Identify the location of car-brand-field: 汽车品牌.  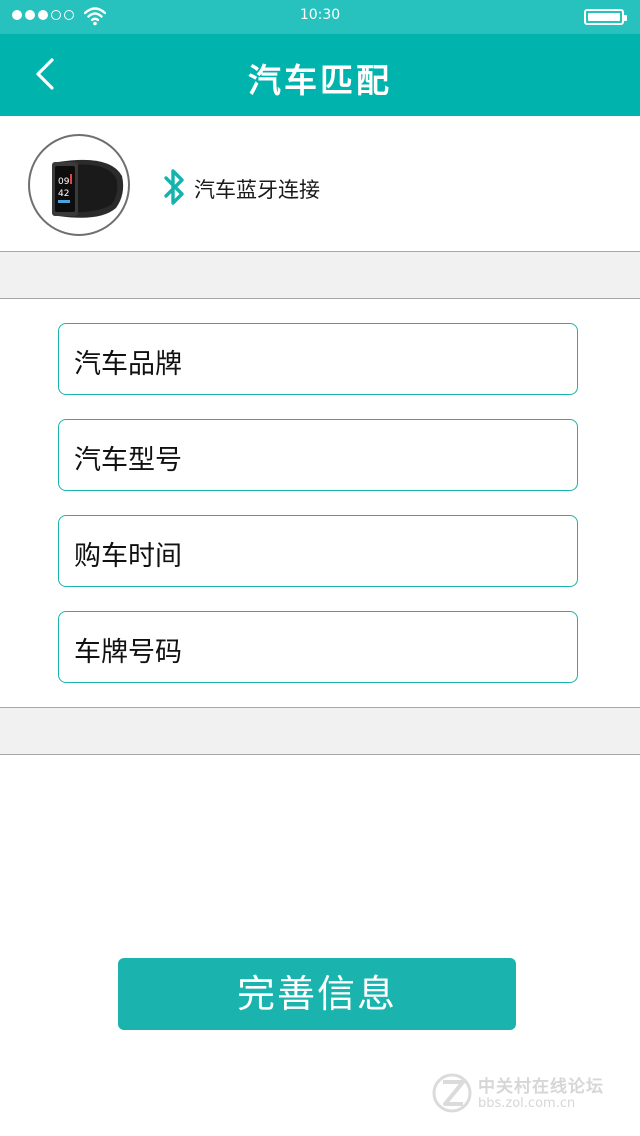
(318, 359).